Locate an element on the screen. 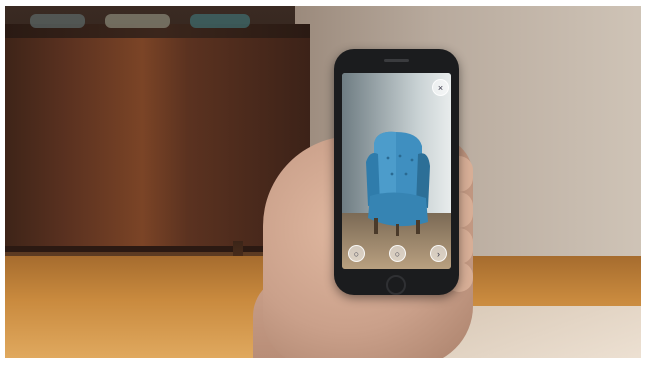 This screenshot has height=365, width=645. smartphone: × ○ ○ › is located at coordinates (396, 172).